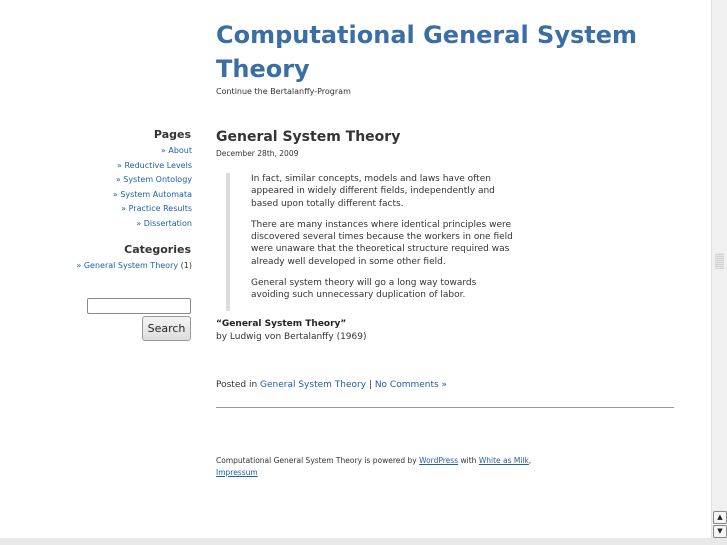 The width and height of the screenshot is (727, 545). I want to click on post-category-link: General System Theory, so click(313, 385).